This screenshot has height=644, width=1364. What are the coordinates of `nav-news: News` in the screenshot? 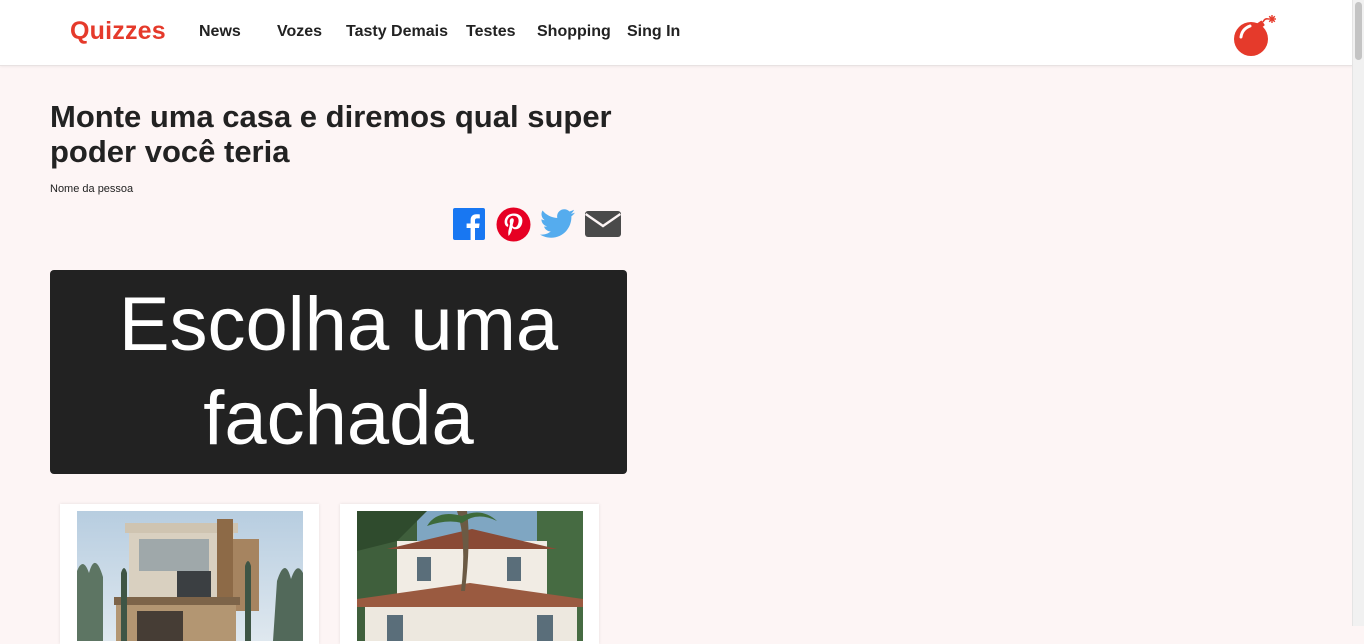 It's located at (220, 32).